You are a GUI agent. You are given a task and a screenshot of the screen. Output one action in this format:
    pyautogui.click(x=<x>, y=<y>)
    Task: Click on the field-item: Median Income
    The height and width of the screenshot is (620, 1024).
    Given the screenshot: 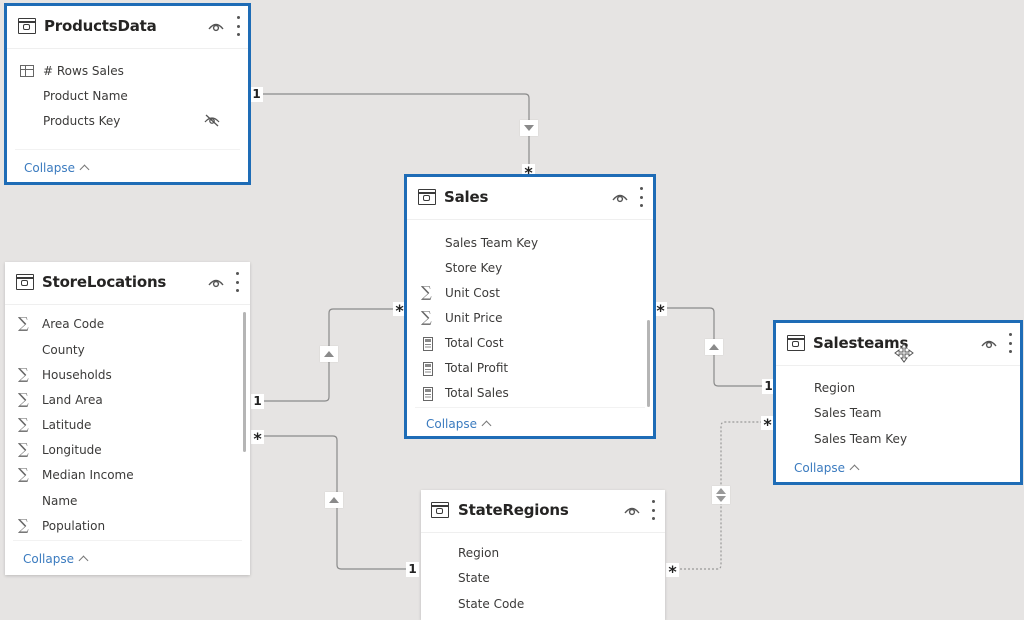 What is the action you would take?
    pyautogui.click(x=88, y=475)
    